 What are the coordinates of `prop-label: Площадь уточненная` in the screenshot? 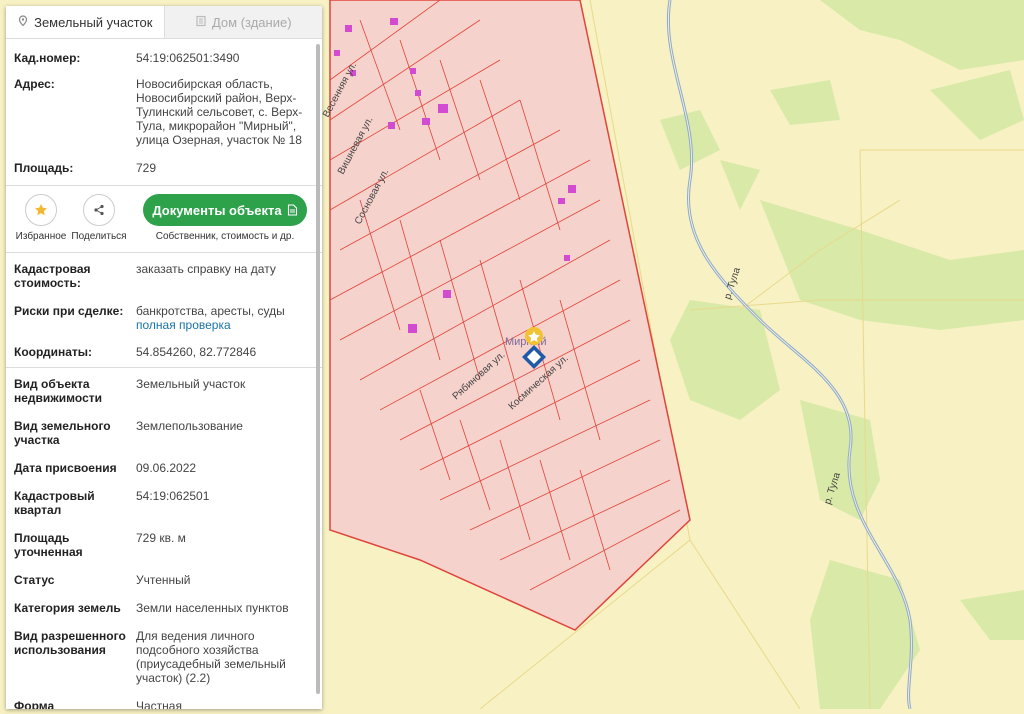 It's located at (48, 545).